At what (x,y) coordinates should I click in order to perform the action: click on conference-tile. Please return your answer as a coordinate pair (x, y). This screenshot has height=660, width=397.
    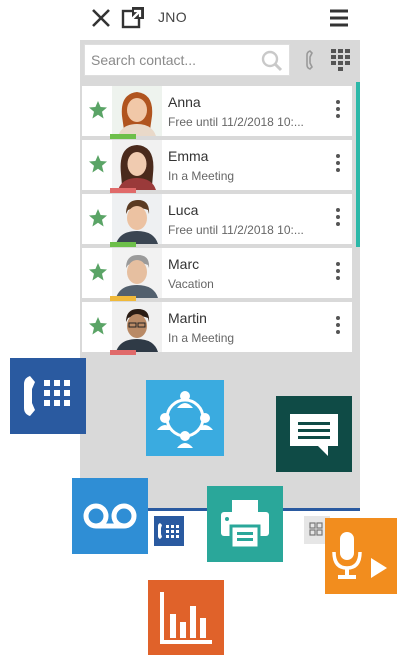
    Looking at the image, I should click on (185, 418).